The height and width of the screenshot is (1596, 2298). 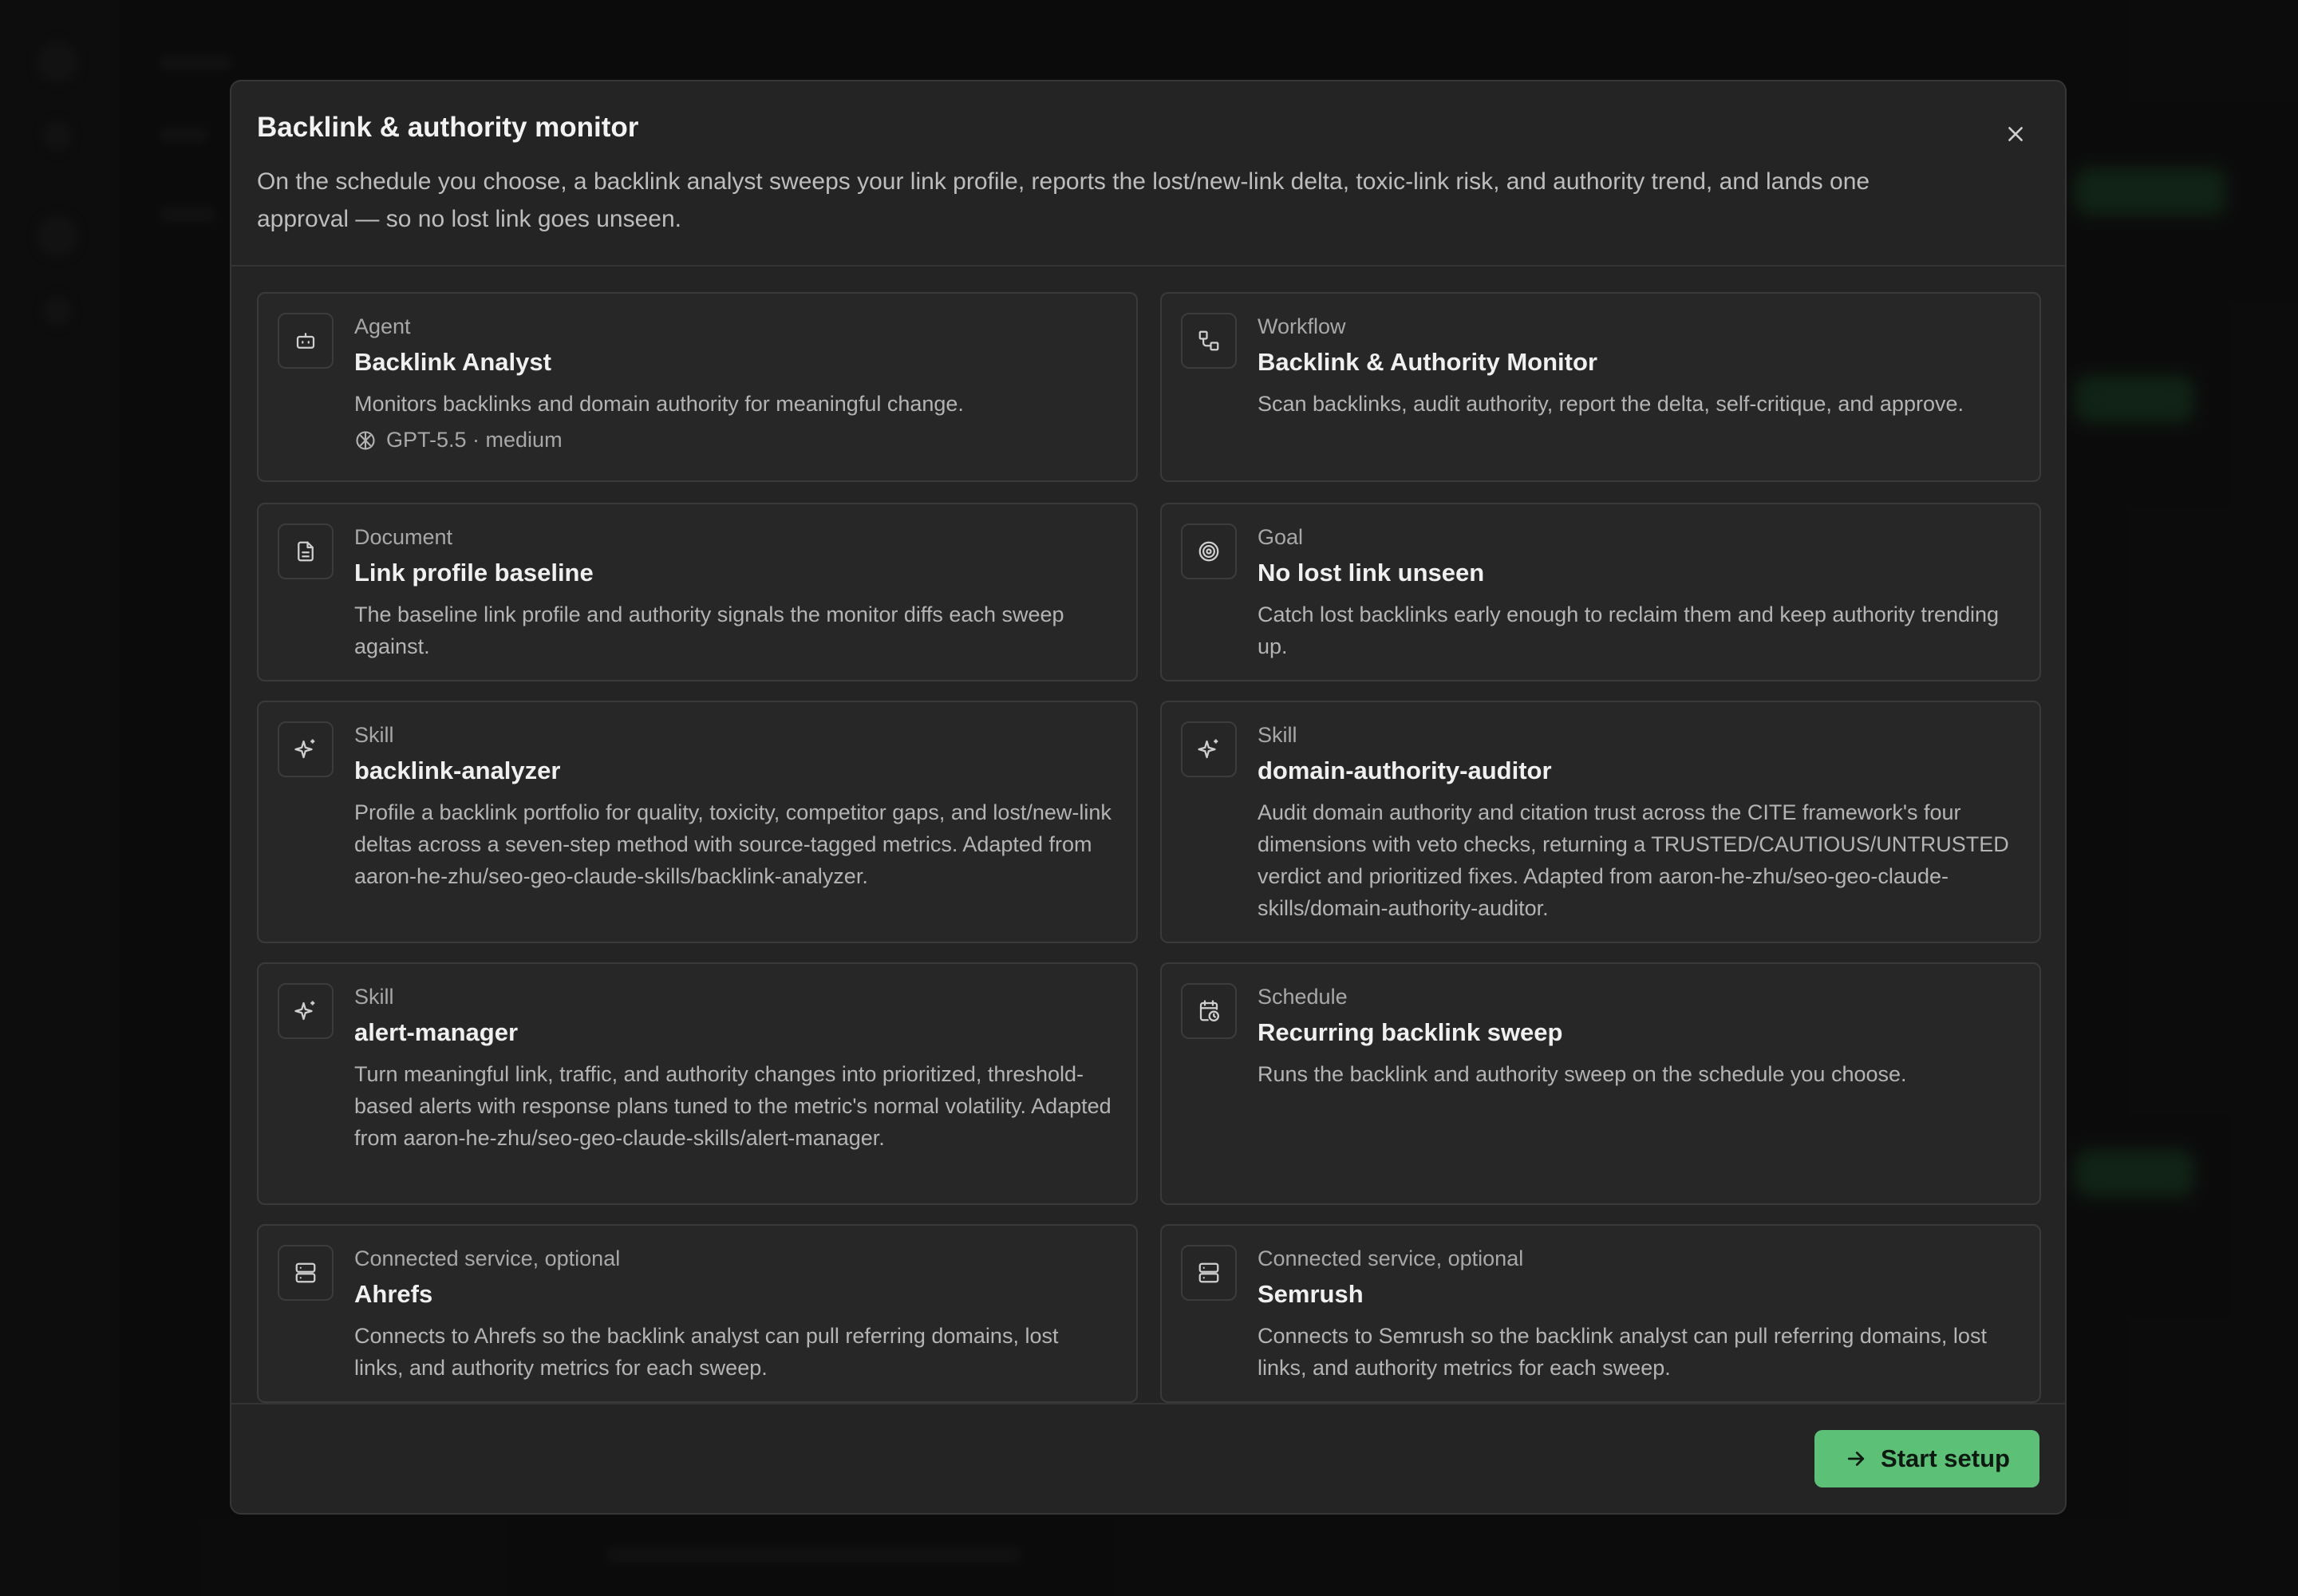 What do you see at coordinates (1303, 997) in the screenshot?
I see `card-kind: Schedule` at bounding box center [1303, 997].